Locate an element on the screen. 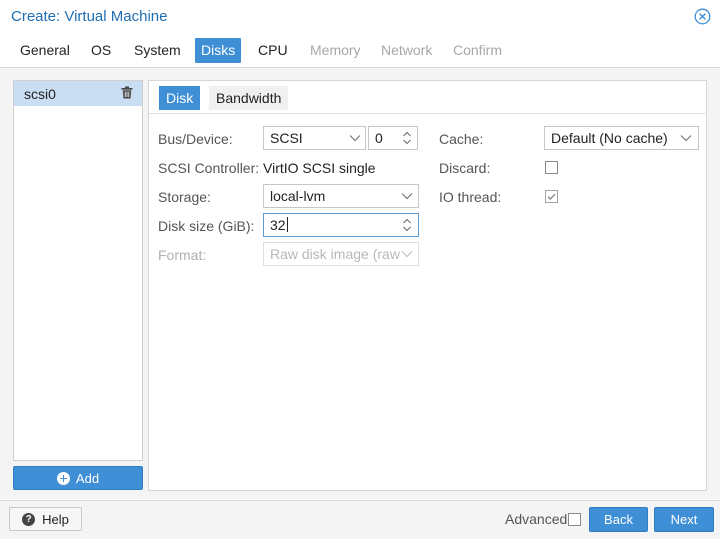  disk-list is located at coordinates (78, 270).